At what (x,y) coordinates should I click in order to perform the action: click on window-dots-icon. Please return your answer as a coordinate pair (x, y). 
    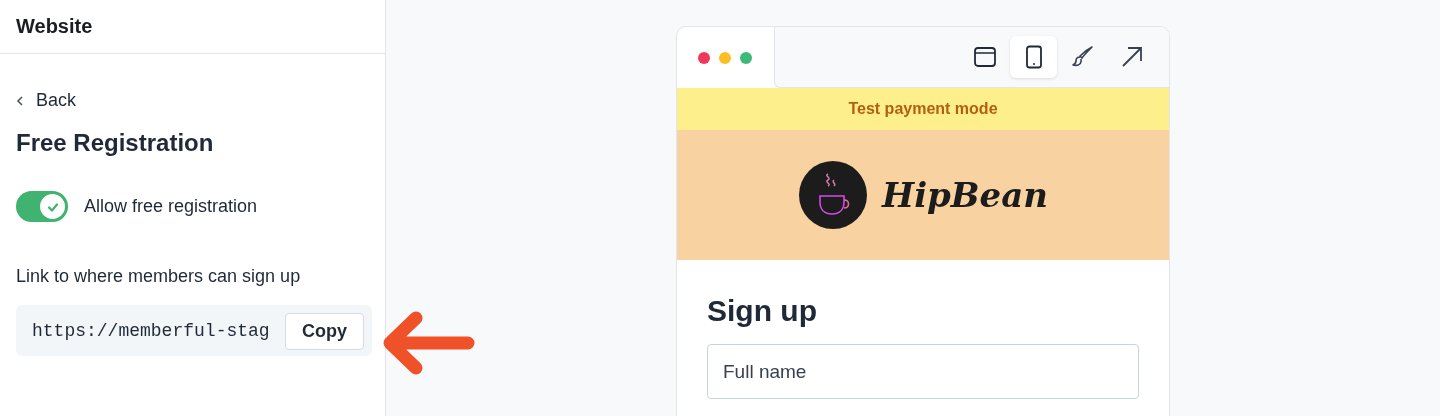
    Looking at the image, I should click on (726, 57).